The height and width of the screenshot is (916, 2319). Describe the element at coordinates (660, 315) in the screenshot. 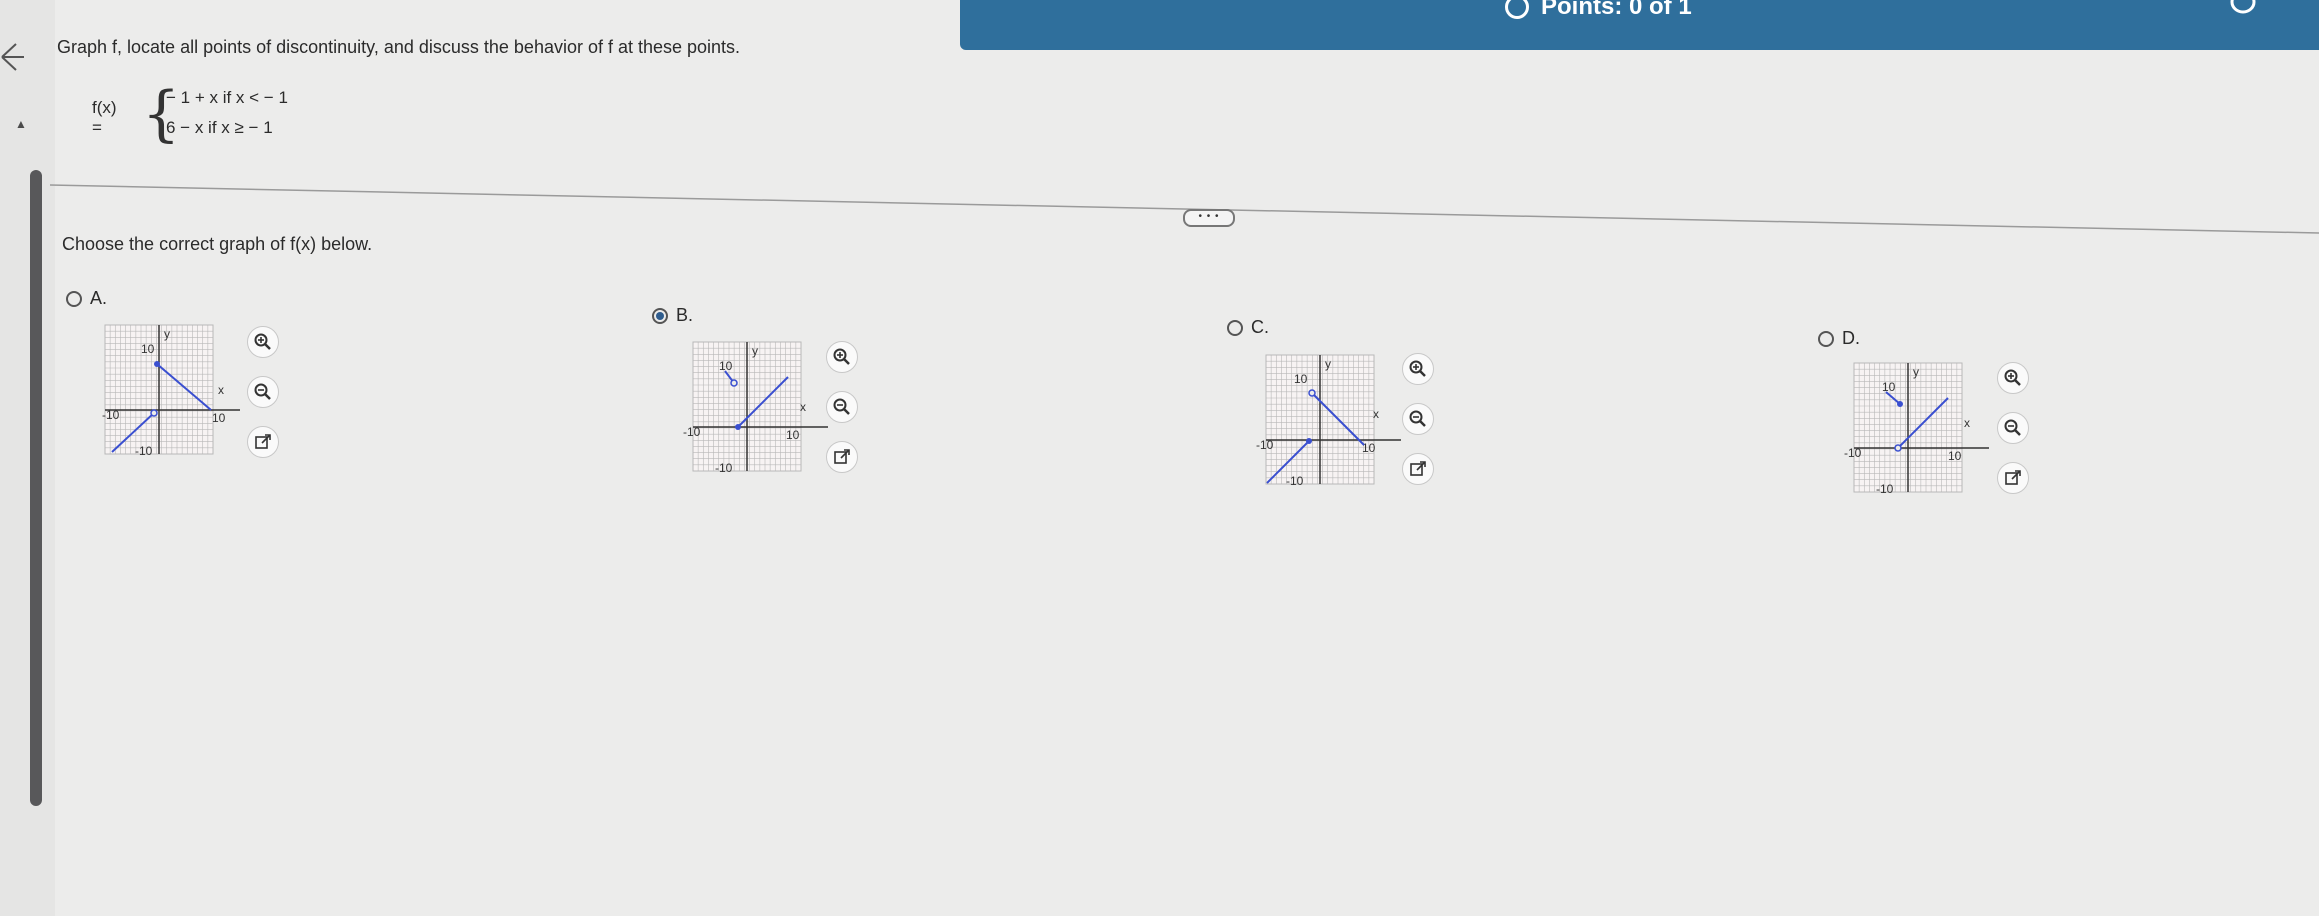

I see `radio-b` at that location.